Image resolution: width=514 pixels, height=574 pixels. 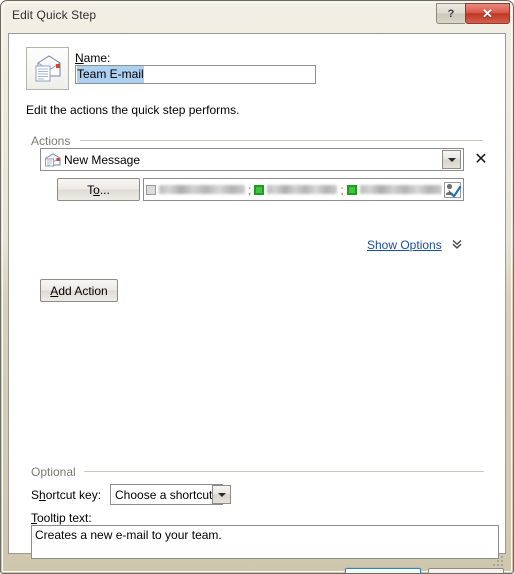 What do you see at coordinates (97, 58) in the screenshot?
I see `name-label-rest: ame:` at bounding box center [97, 58].